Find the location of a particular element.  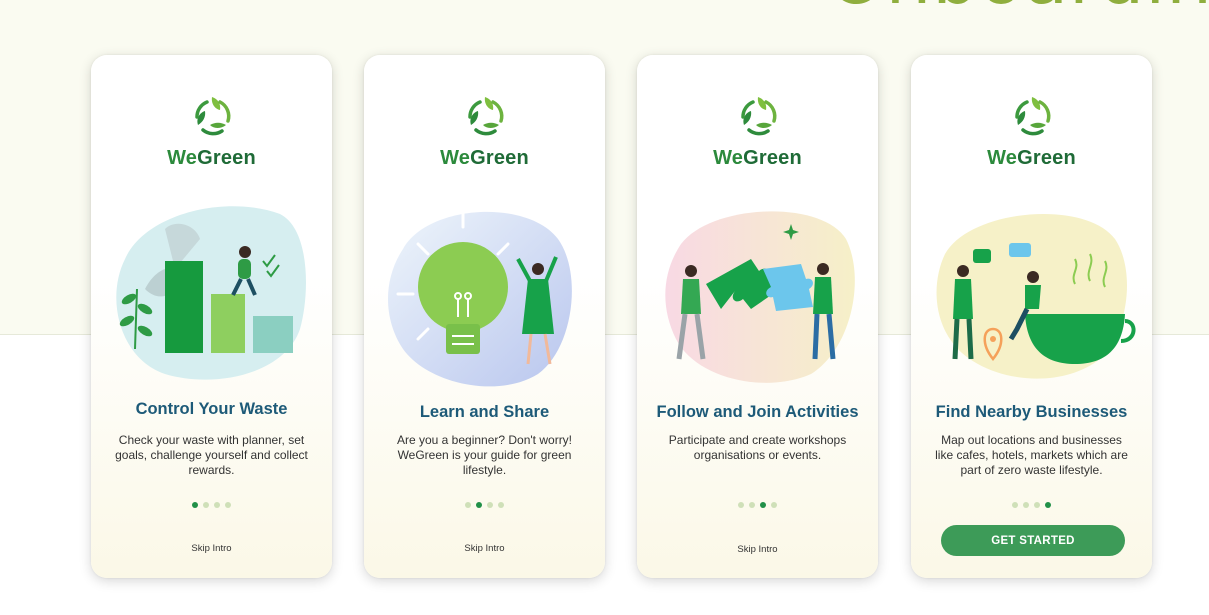

lightbulb-person-illustration is located at coordinates (480, 299).